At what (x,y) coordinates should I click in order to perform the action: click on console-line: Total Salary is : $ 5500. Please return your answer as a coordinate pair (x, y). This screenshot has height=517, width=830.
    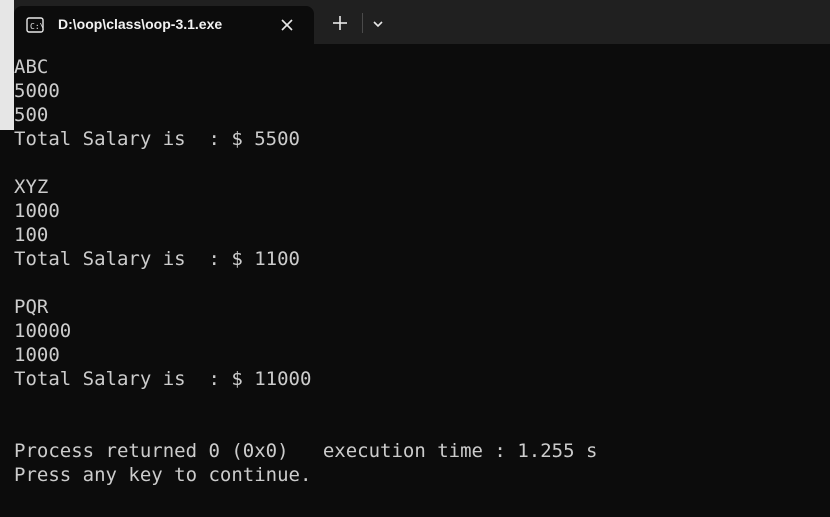
    Looking at the image, I should click on (157, 139).